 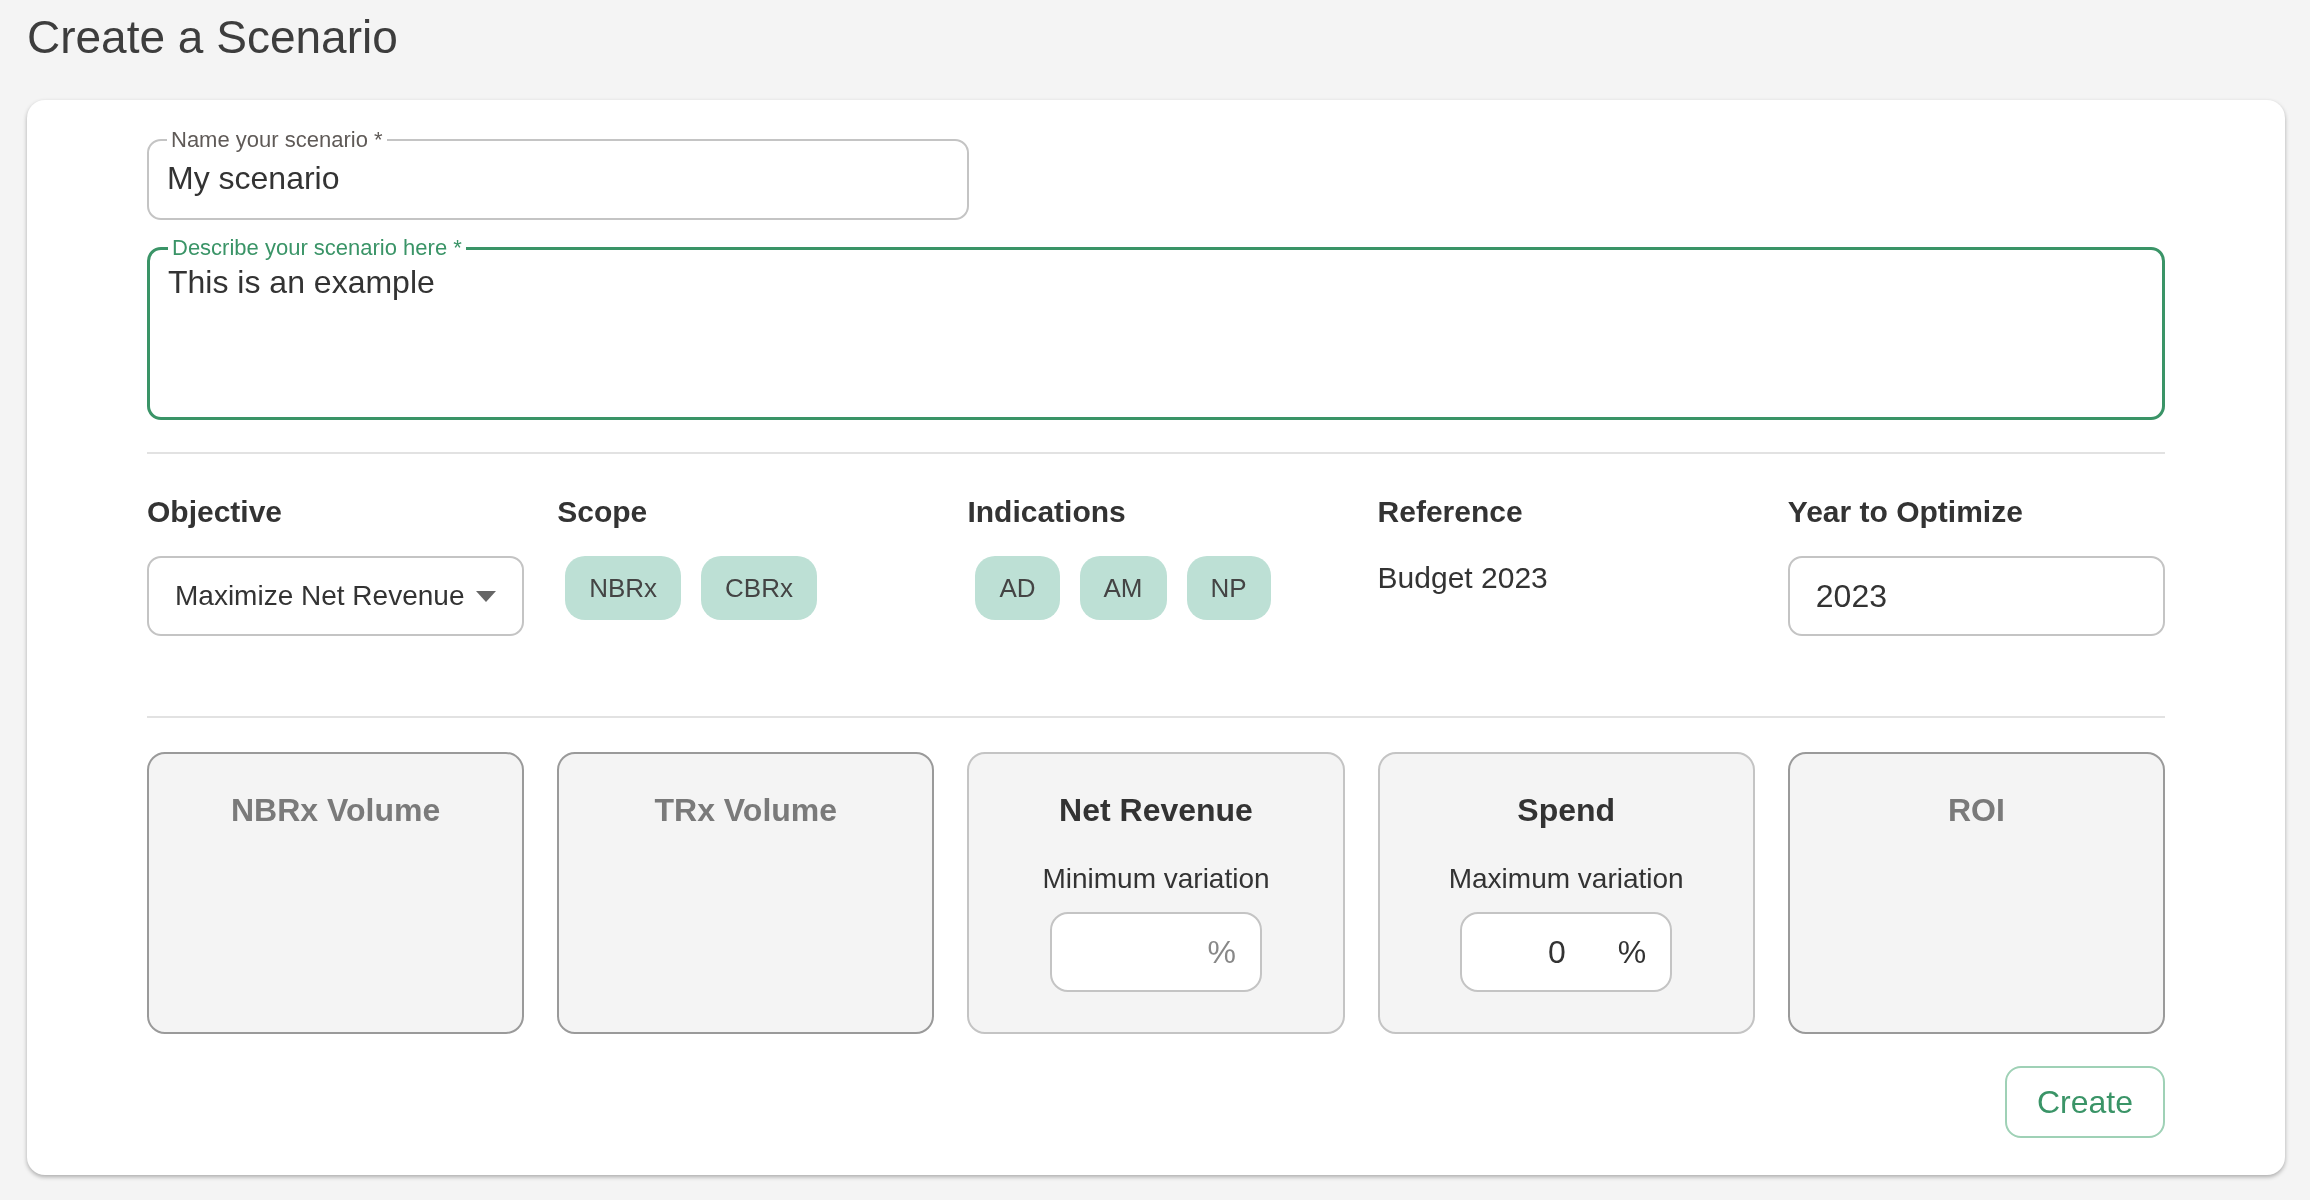 I want to click on constraint-label: Minimum variation, so click(x=1156, y=879).